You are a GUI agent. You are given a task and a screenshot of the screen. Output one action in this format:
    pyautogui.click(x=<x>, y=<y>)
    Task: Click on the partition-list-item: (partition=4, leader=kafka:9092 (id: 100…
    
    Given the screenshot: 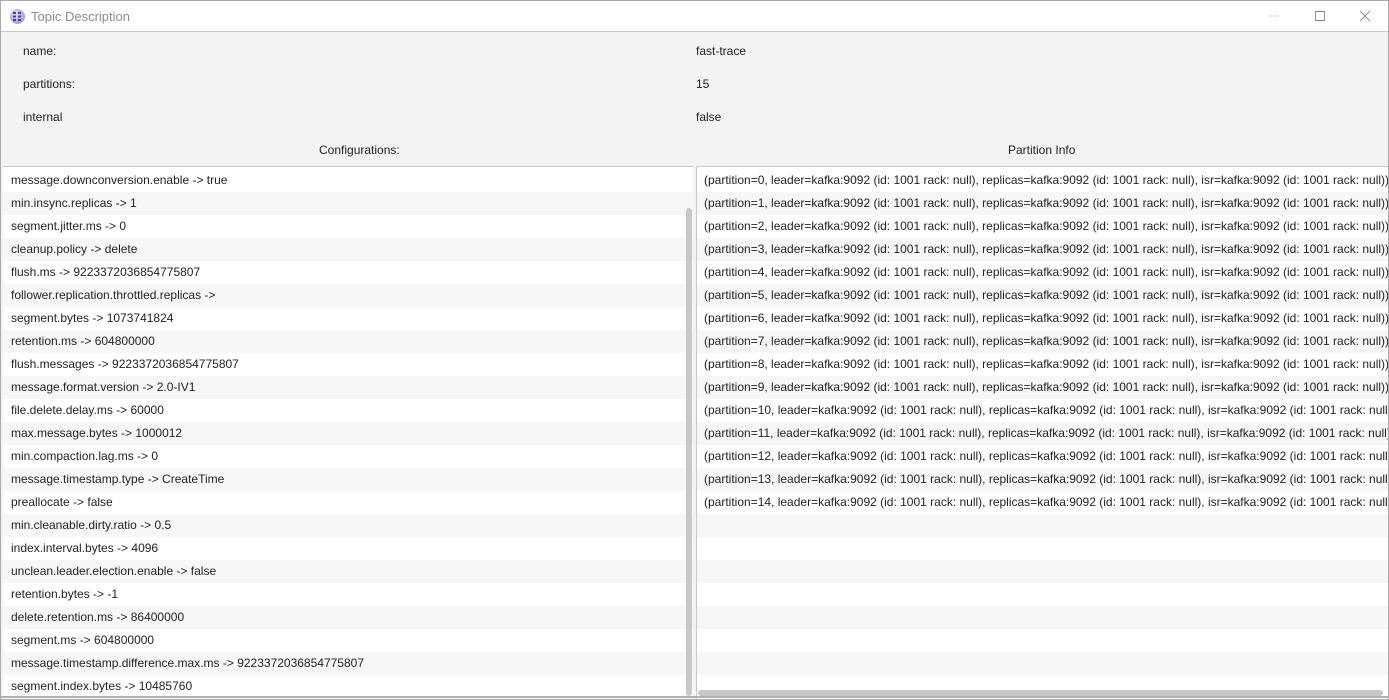 What is the action you would take?
    pyautogui.click(x=1042, y=272)
    